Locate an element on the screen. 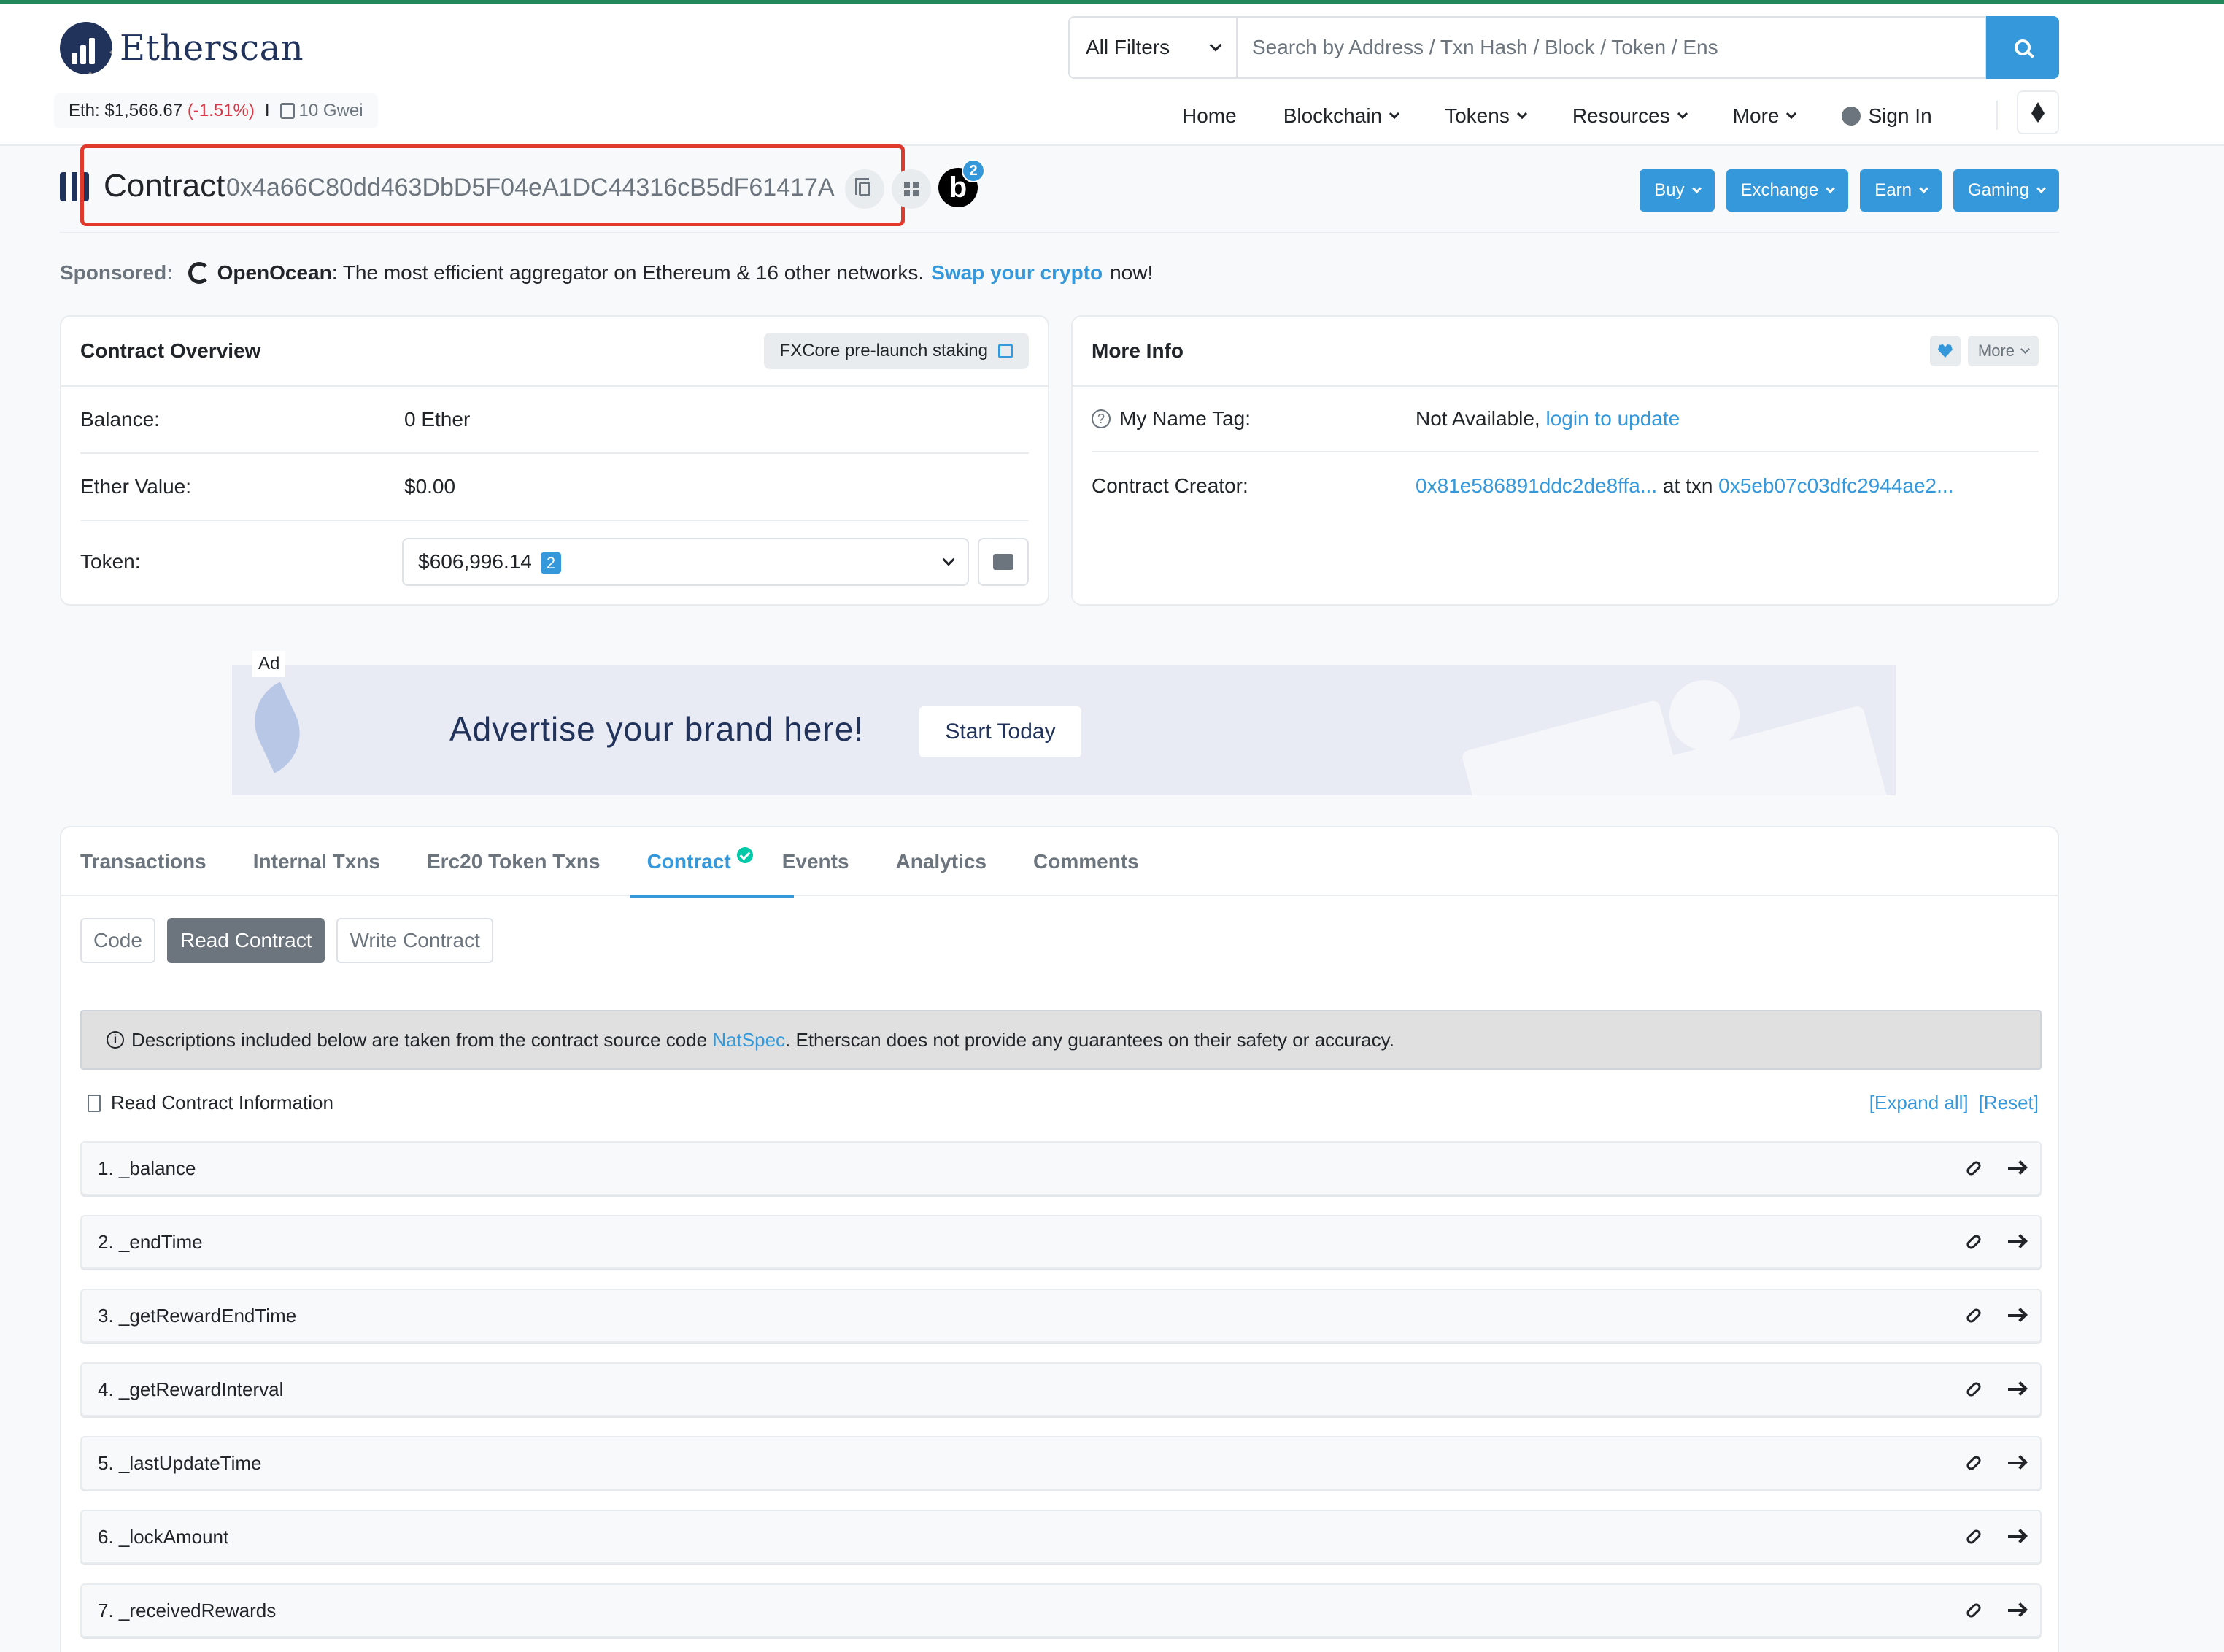 The image size is (2224, 1652). ether-value: $0.00 is located at coordinates (430, 487).